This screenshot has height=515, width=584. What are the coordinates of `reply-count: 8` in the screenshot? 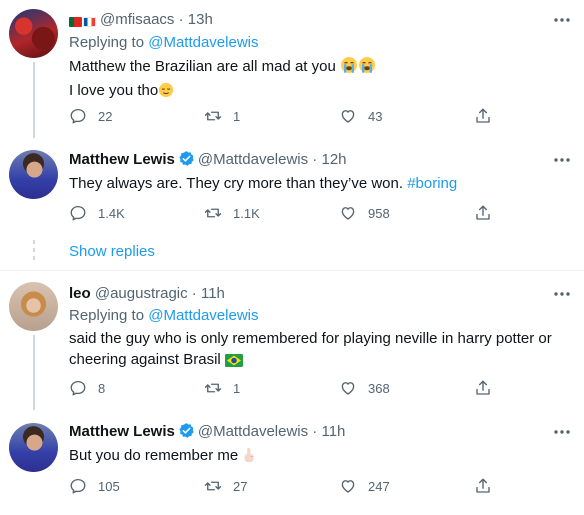 It's located at (102, 388).